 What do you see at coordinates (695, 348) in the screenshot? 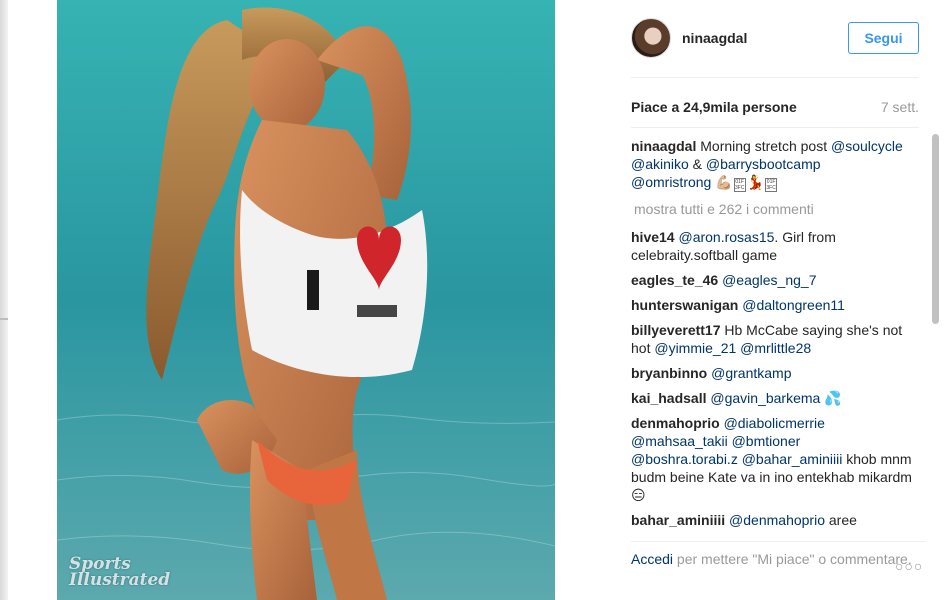
I see `mention-link: @yimmie_21` at bounding box center [695, 348].